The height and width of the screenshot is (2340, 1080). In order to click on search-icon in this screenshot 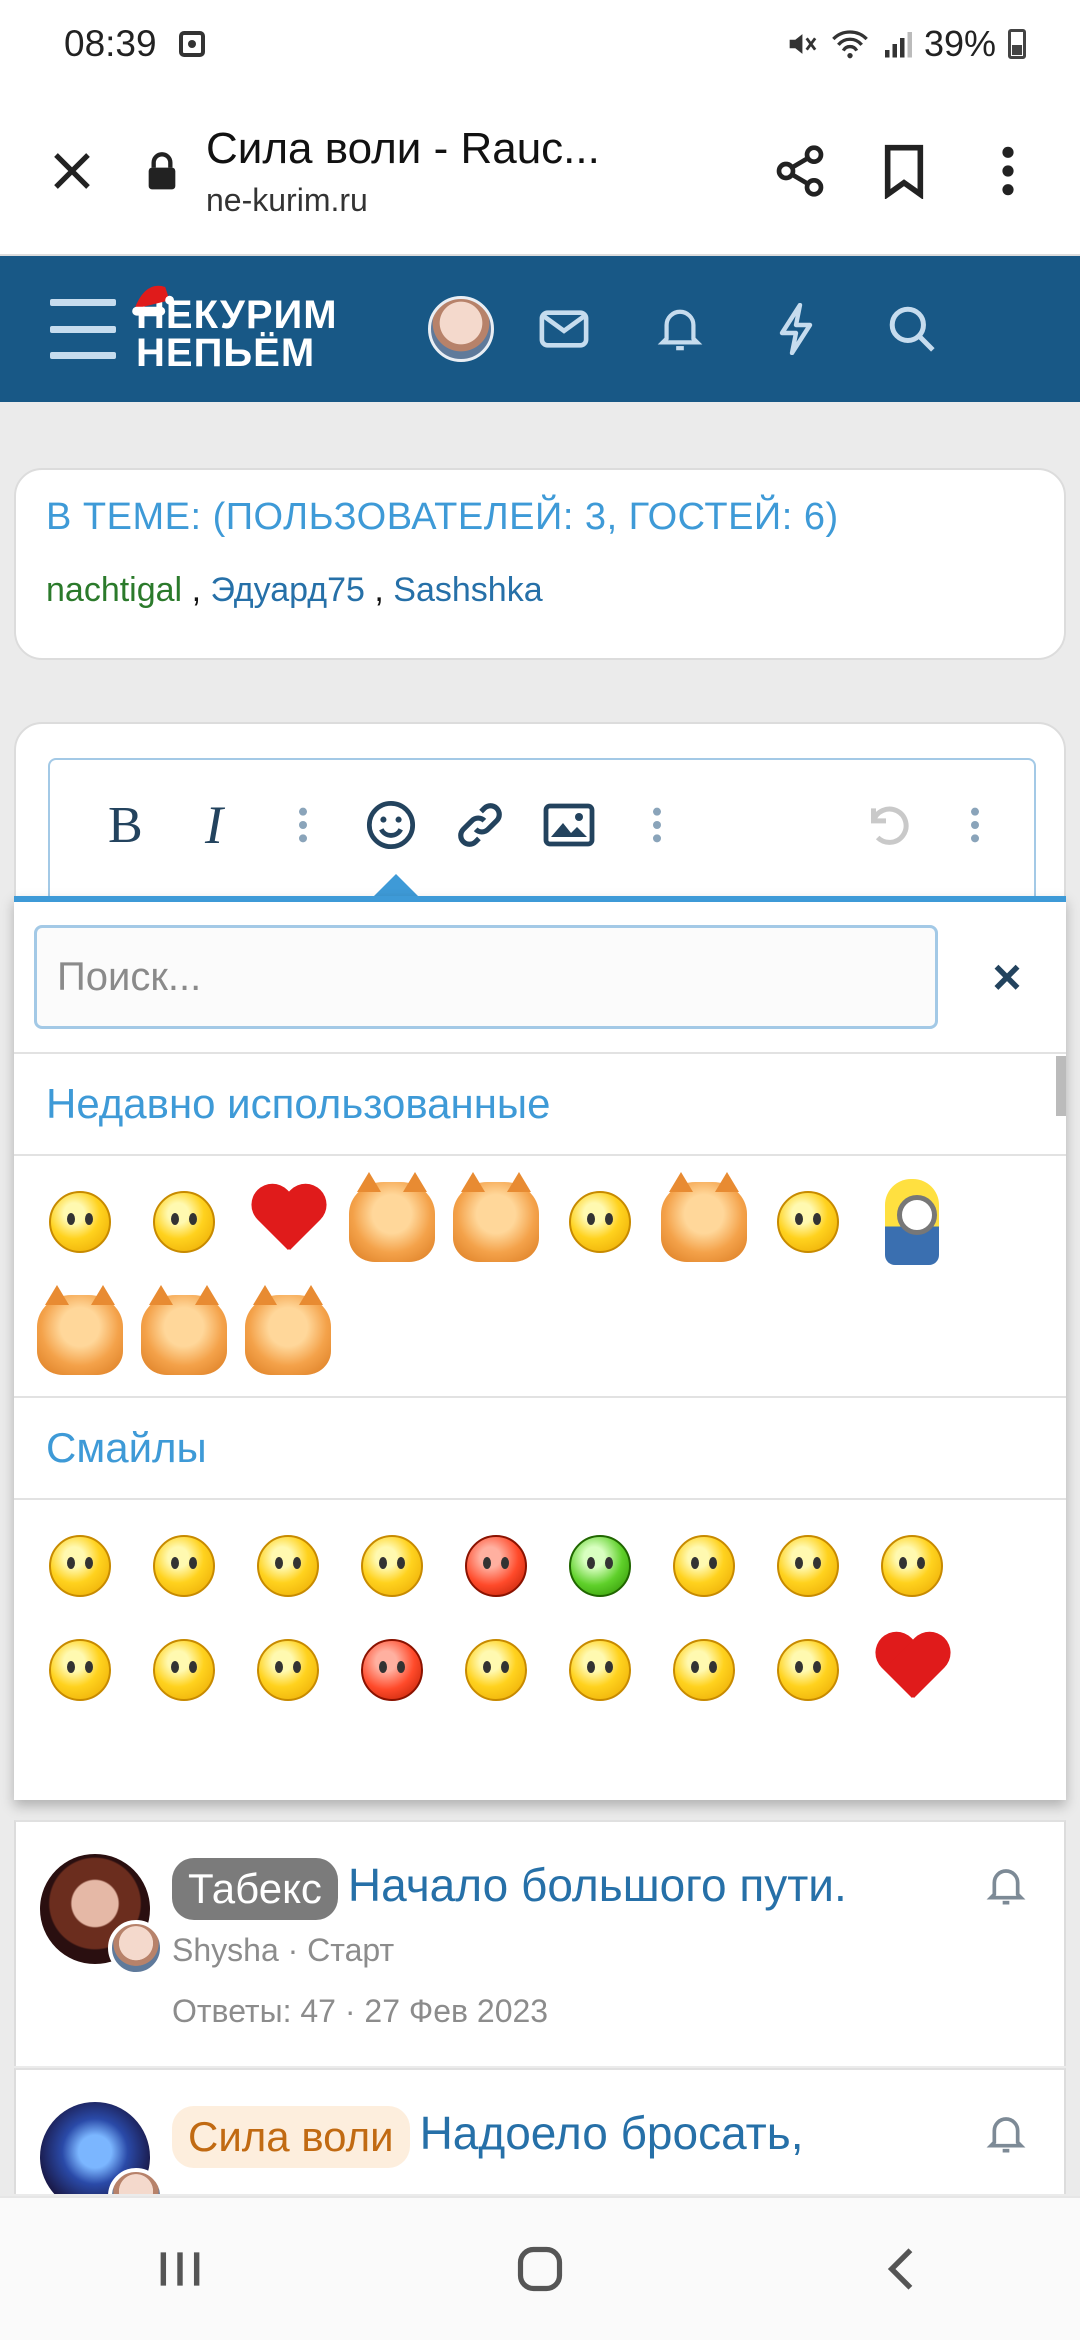, I will do `click(912, 329)`.